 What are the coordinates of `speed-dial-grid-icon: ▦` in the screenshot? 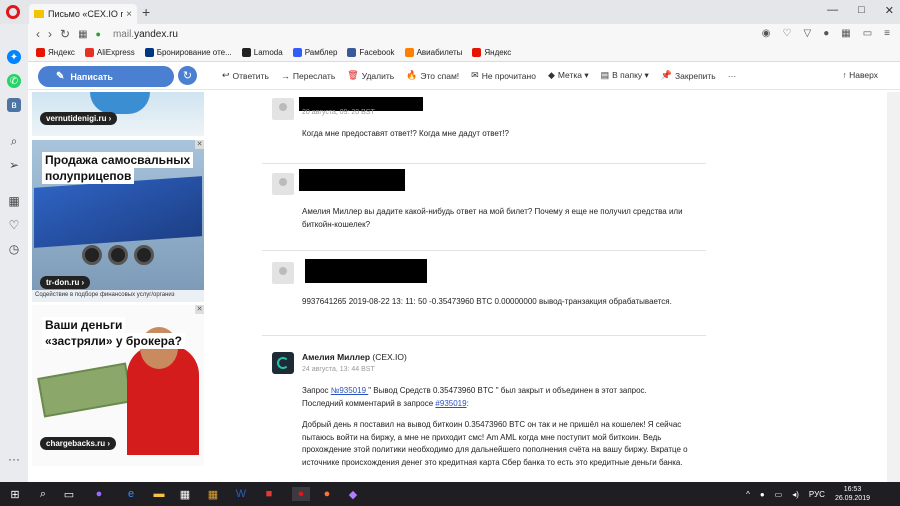 It's located at (82, 34).